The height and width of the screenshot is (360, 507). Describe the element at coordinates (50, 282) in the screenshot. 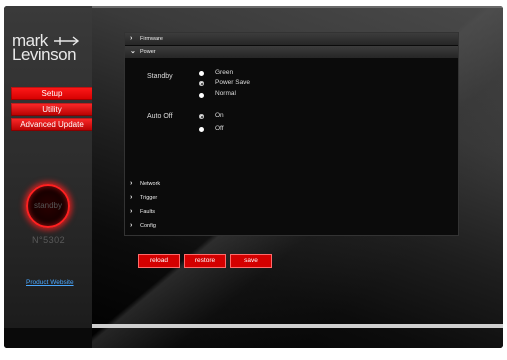

I see `product-website-link: Product Website` at that location.